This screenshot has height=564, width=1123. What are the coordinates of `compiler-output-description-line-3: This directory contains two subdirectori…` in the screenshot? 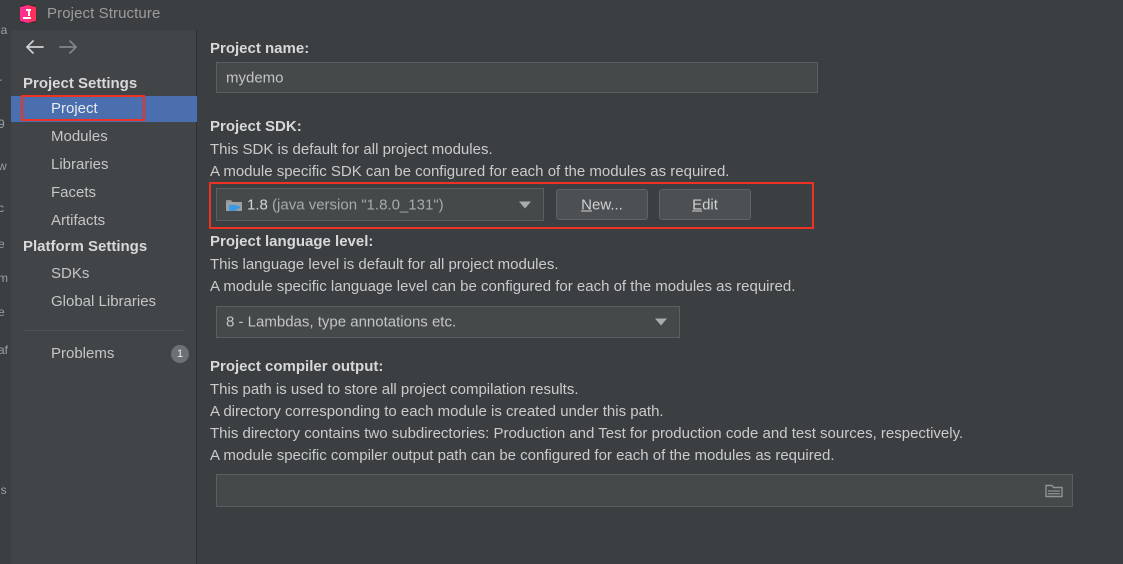 It's located at (587, 433).